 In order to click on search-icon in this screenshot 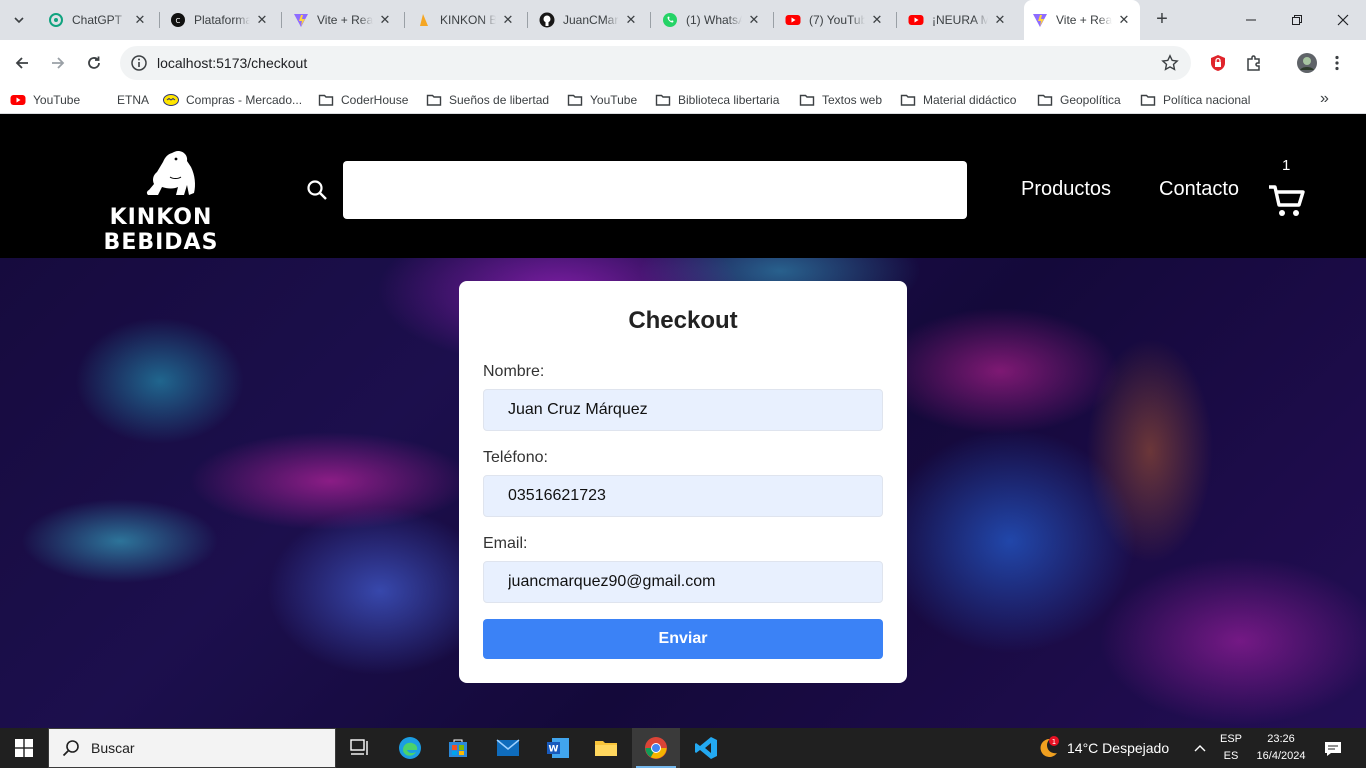, I will do `click(317, 190)`.